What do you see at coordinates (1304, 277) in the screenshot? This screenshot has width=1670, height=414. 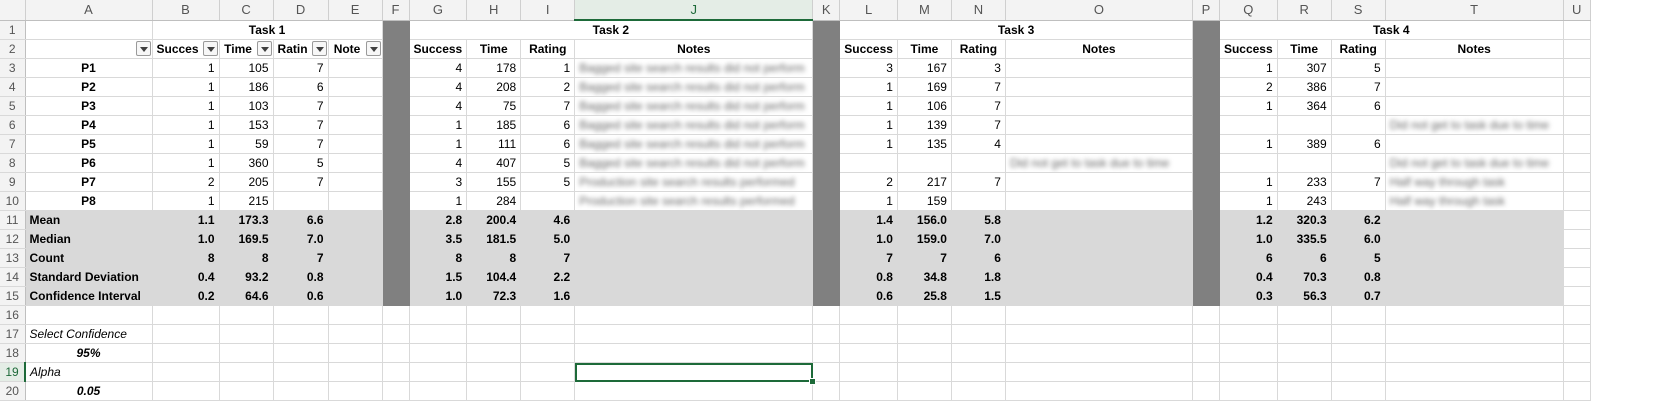 I see `task4-stat: 70.3` at bounding box center [1304, 277].